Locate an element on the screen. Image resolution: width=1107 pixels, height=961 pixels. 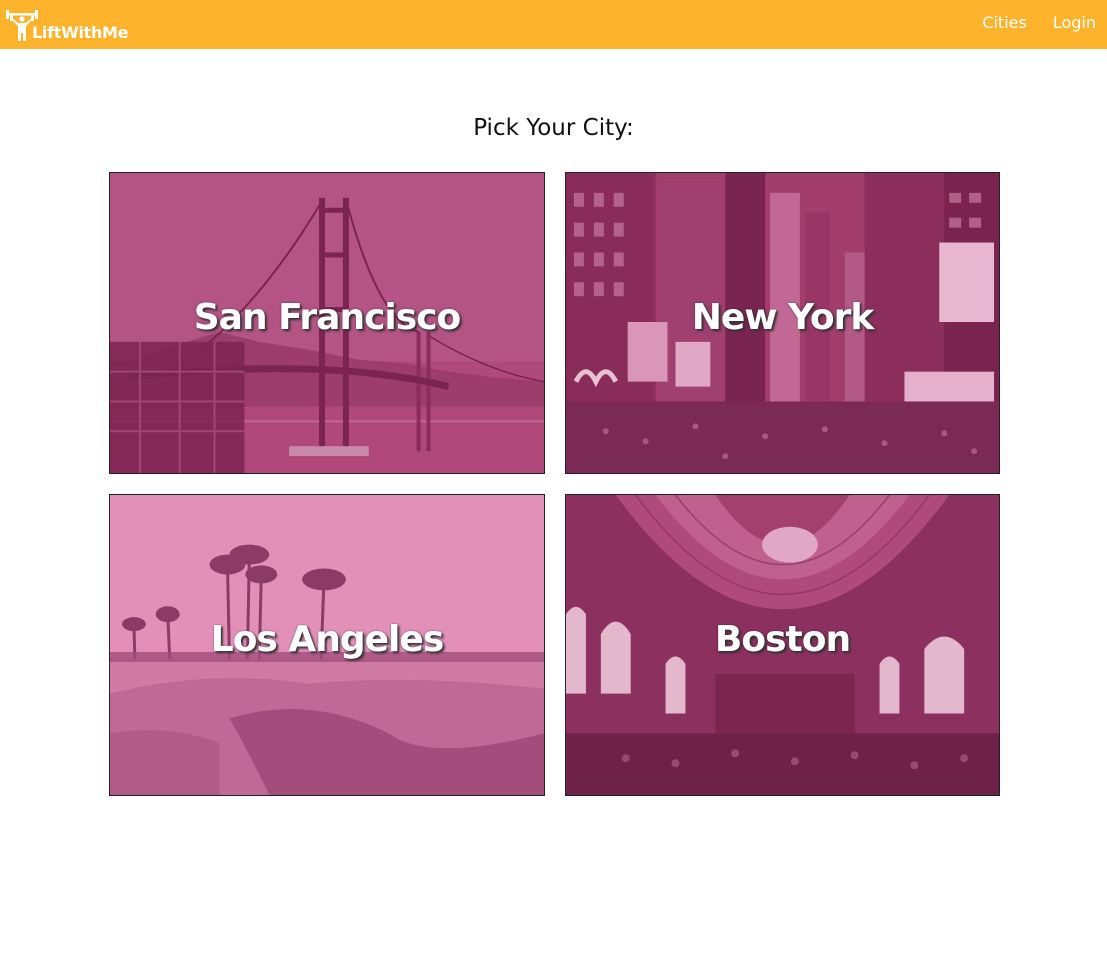
brand-logo: LiftWithMe is located at coordinates (66, 24).